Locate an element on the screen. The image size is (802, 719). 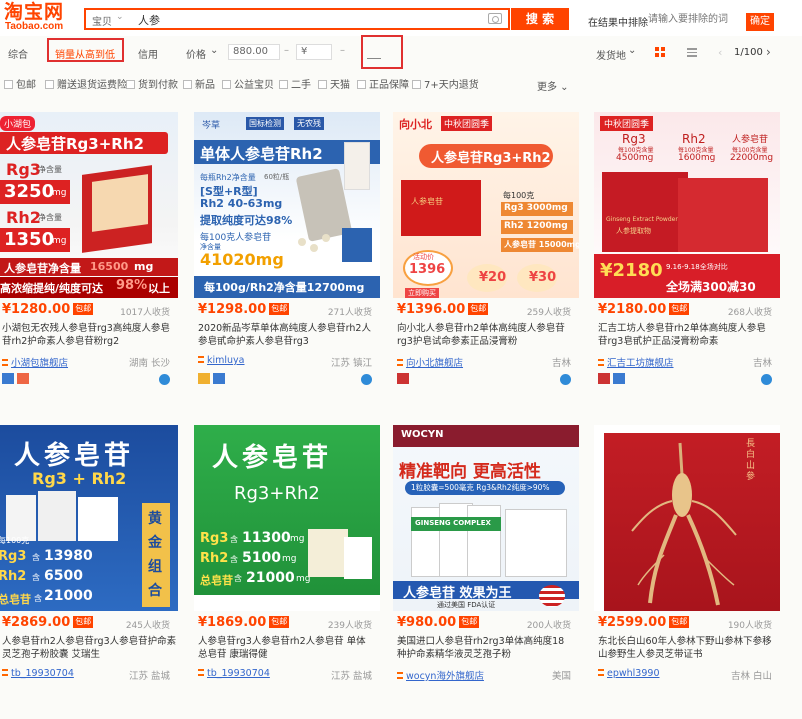
page-prev-icon: ‹ is located at coordinates (720, 52).